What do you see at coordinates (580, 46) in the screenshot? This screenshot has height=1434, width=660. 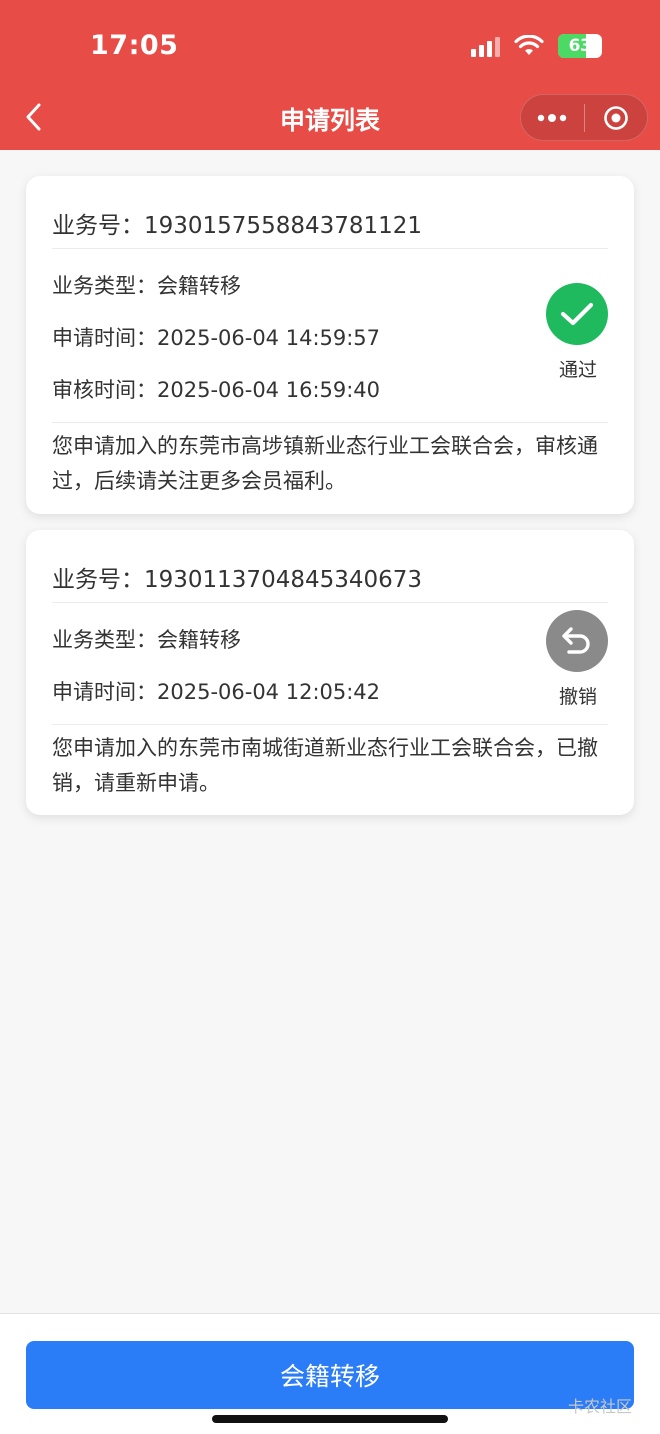 I see `battery-icon: 63` at bounding box center [580, 46].